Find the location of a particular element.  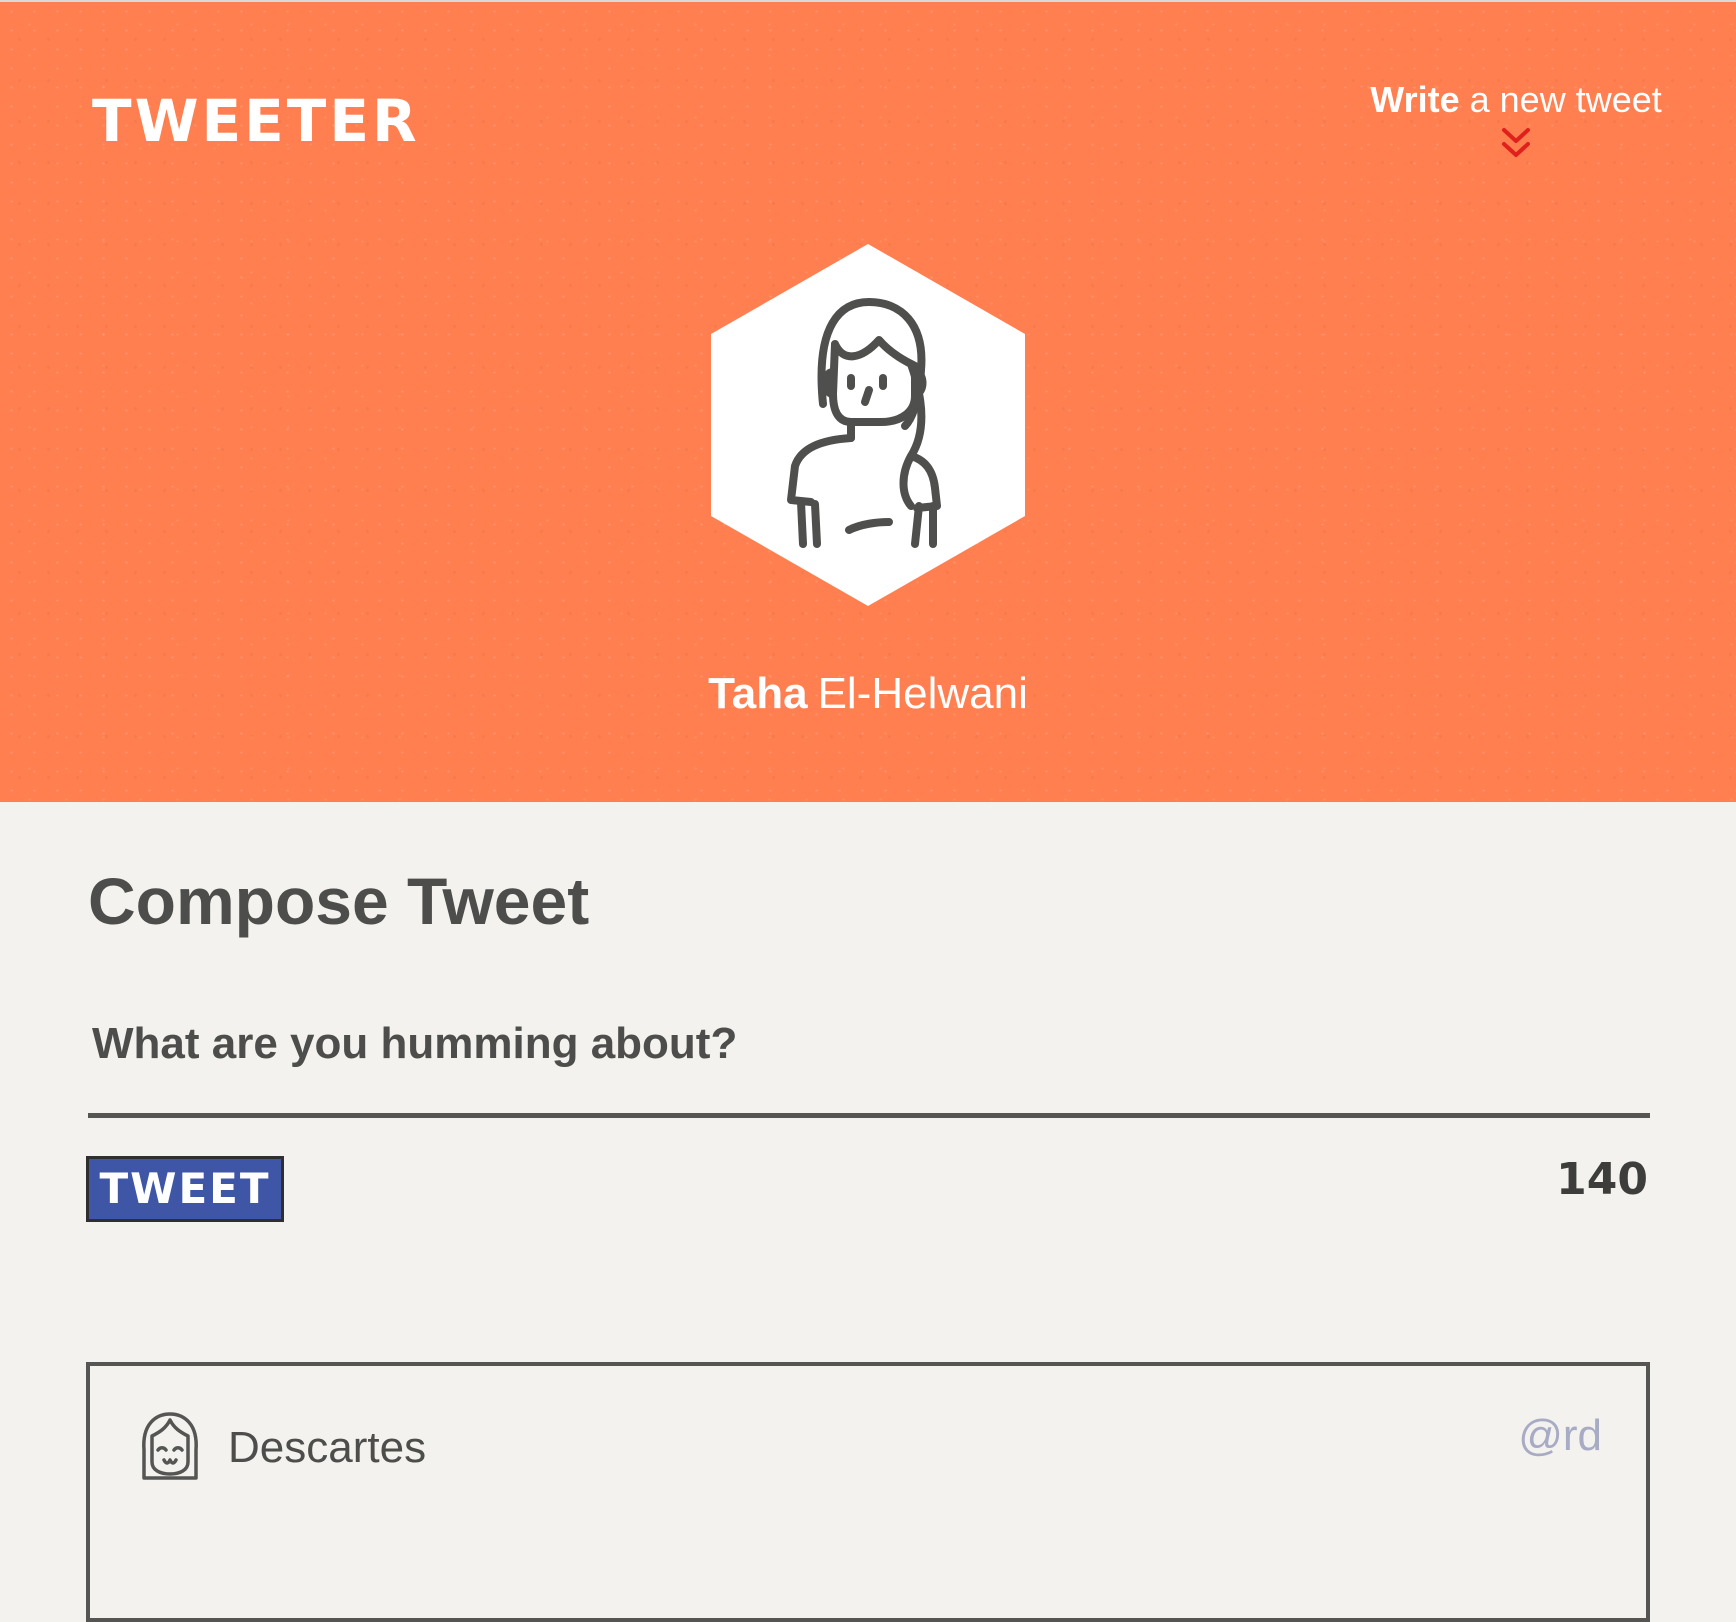

char-counter: 140 is located at coordinates (1602, 1179).